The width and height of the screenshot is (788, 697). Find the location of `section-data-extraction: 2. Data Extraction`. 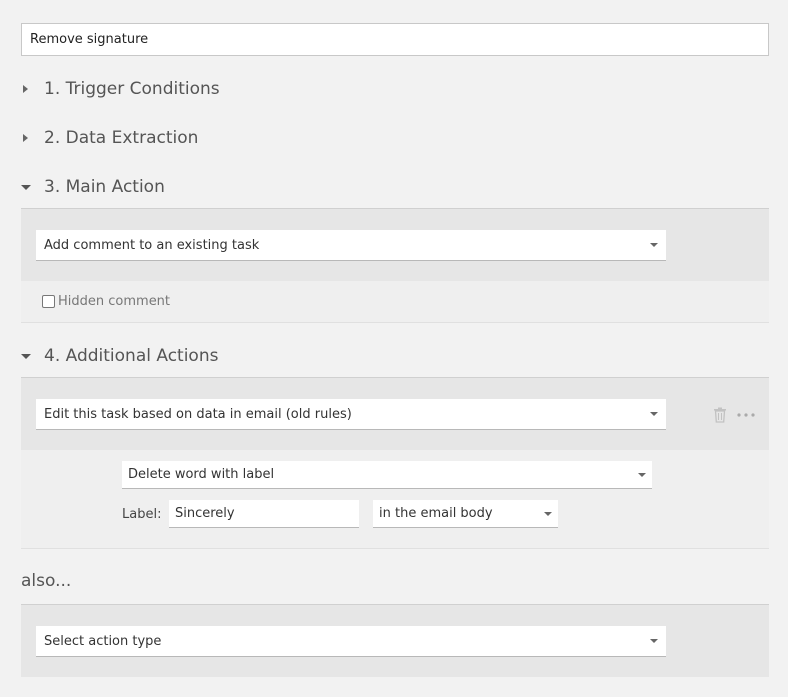

section-data-extraction: 2. Data Extraction is located at coordinates (109, 138).